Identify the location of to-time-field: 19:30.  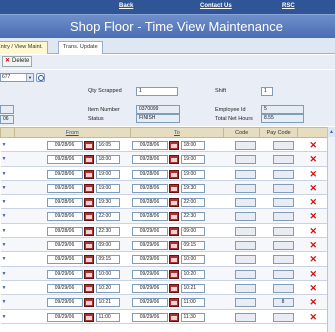
(192, 188).